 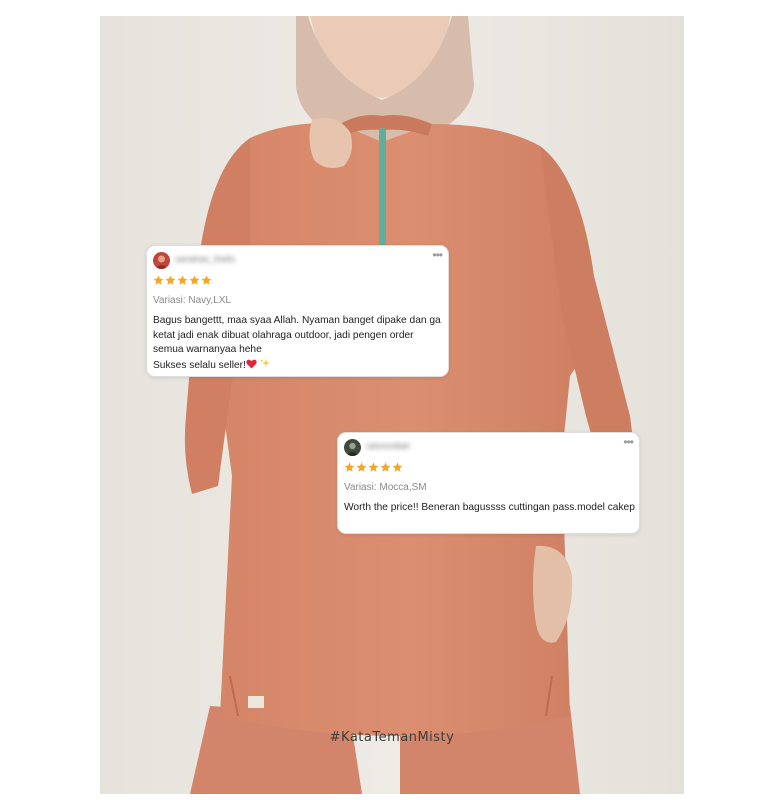 I want to click on reviewer-username: rahmmiilah, so click(x=388, y=446).